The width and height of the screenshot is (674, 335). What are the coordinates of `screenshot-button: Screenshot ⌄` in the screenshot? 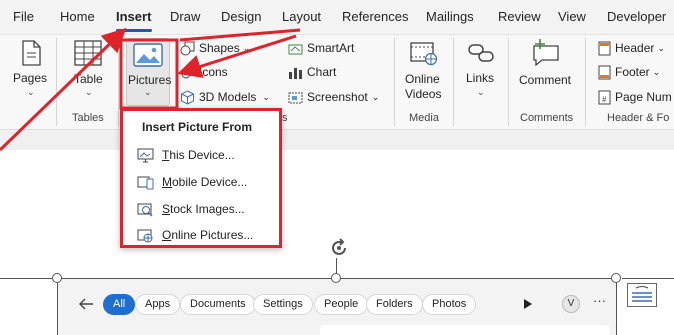 It's located at (333, 97).